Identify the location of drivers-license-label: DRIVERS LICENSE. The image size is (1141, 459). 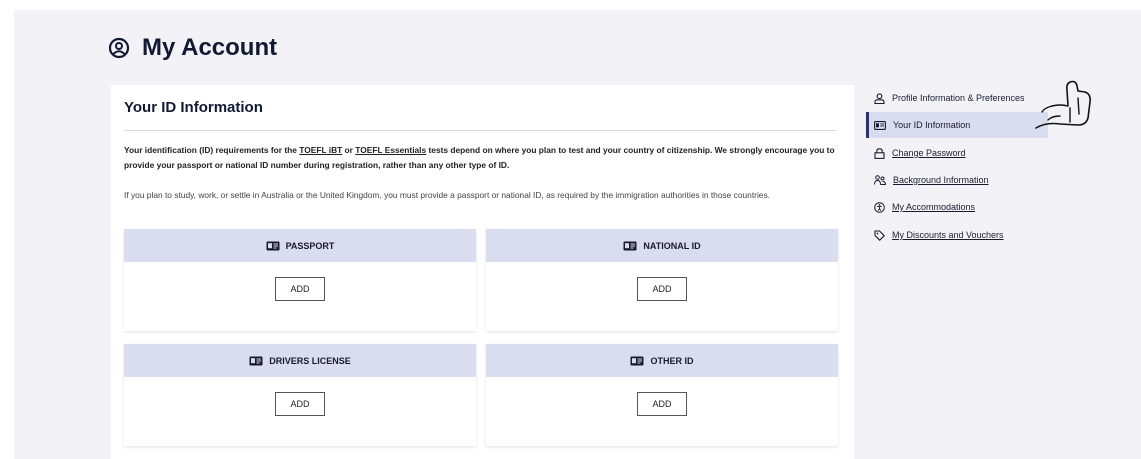
(310, 360).